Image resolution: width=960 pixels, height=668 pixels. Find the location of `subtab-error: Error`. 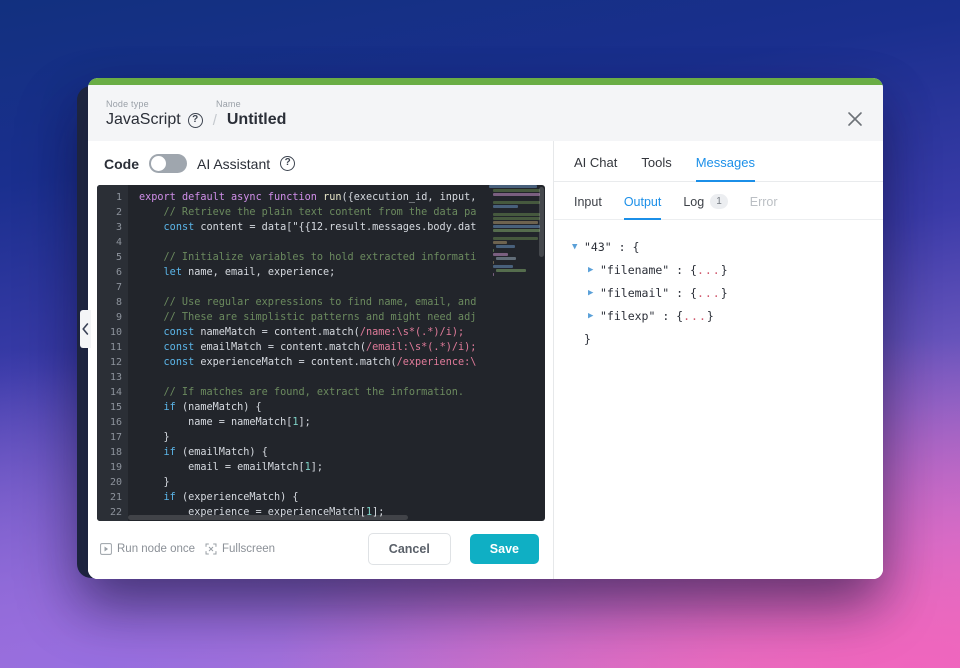

subtab-error: Error is located at coordinates (764, 207).